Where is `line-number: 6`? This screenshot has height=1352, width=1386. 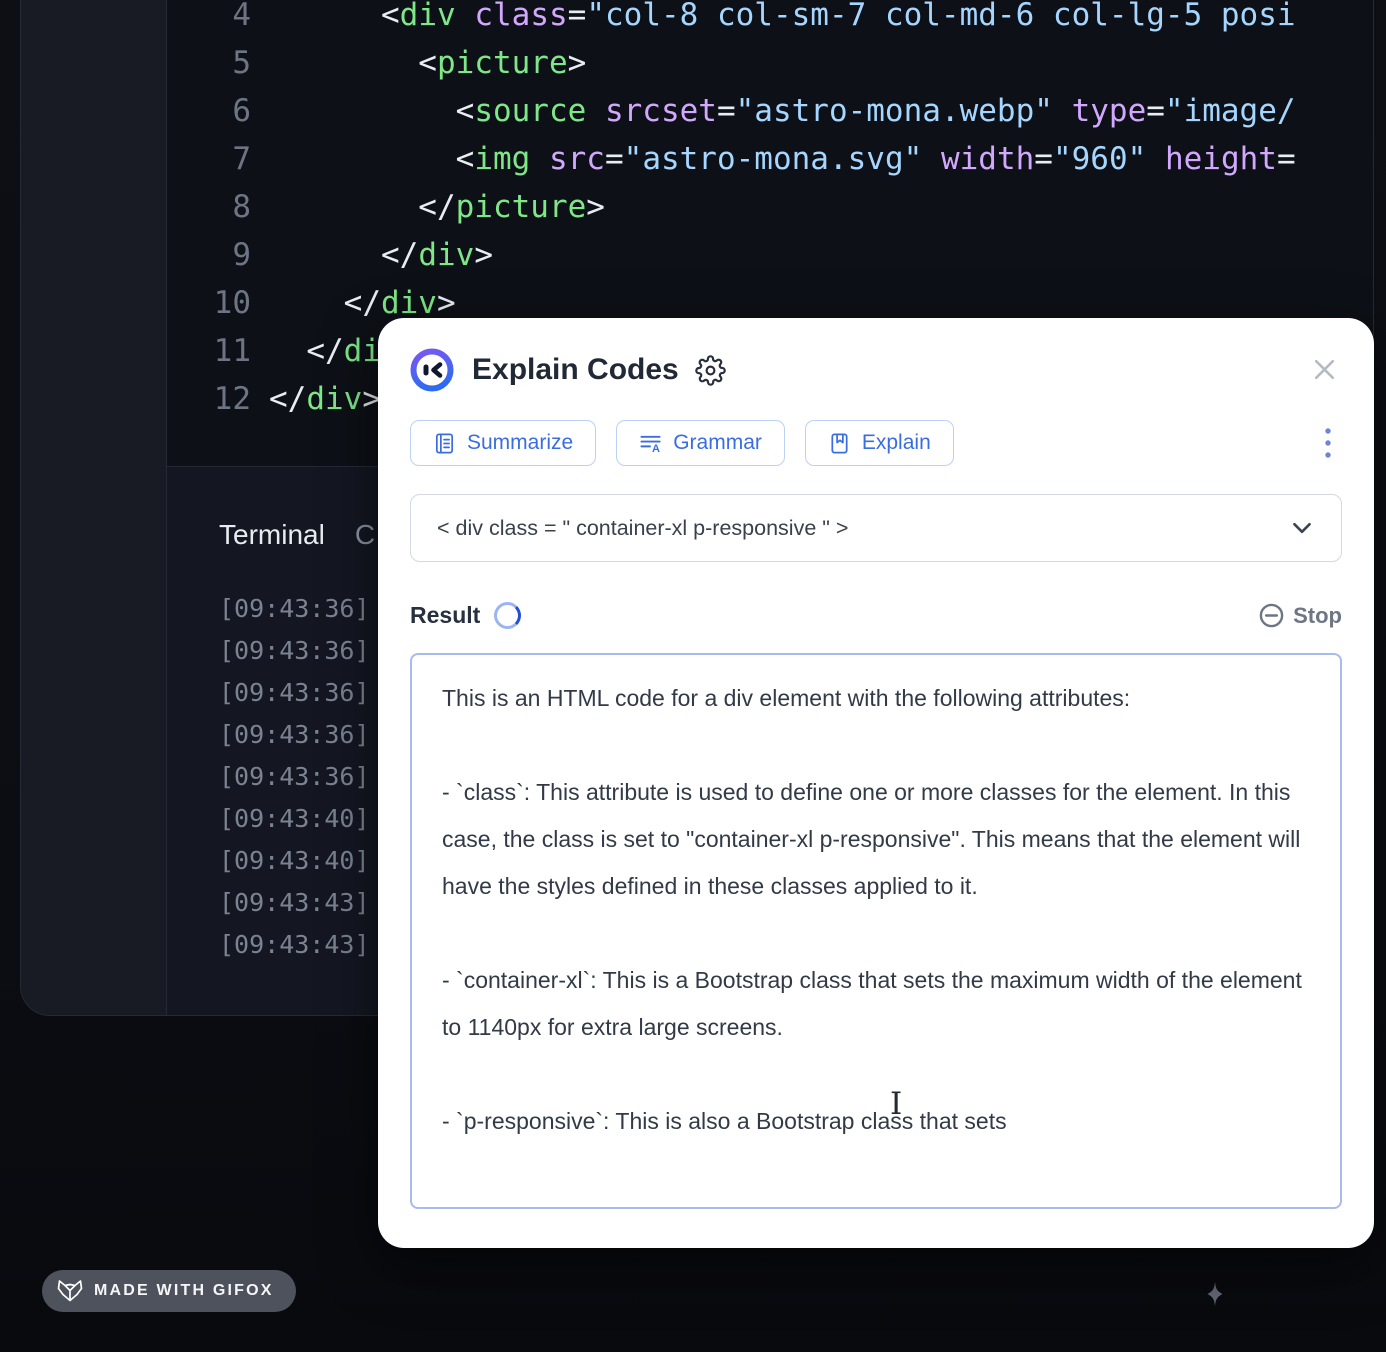 line-number: 6 is located at coordinates (241, 111).